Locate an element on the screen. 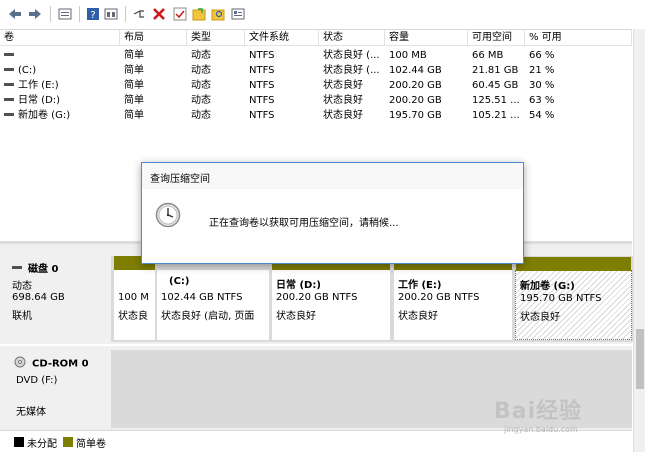 The height and width of the screenshot is (453, 645). partition-status: 状态良 is located at coordinates (133, 316).